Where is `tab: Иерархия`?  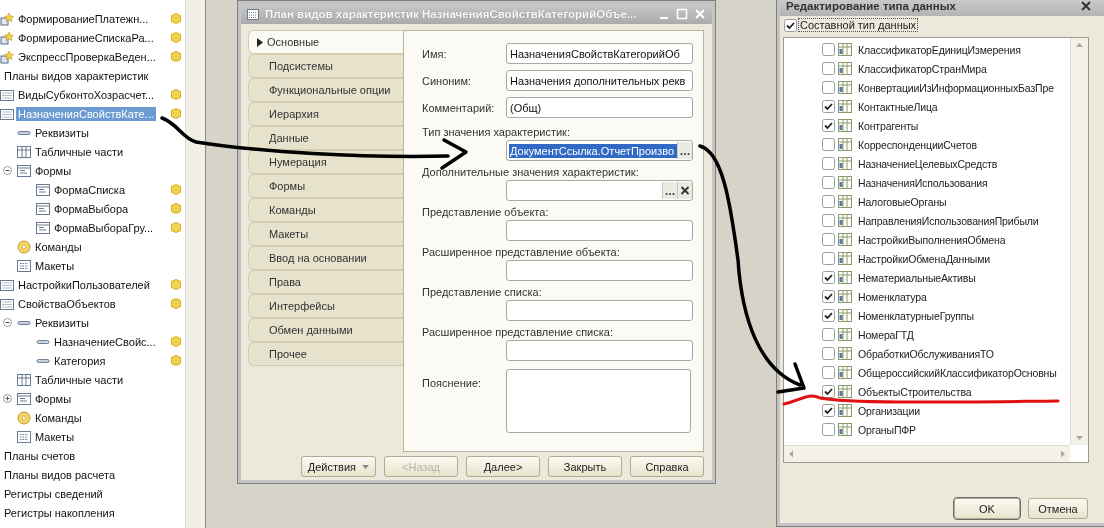
tab: Иерархия is located at coordinates (325, 114).